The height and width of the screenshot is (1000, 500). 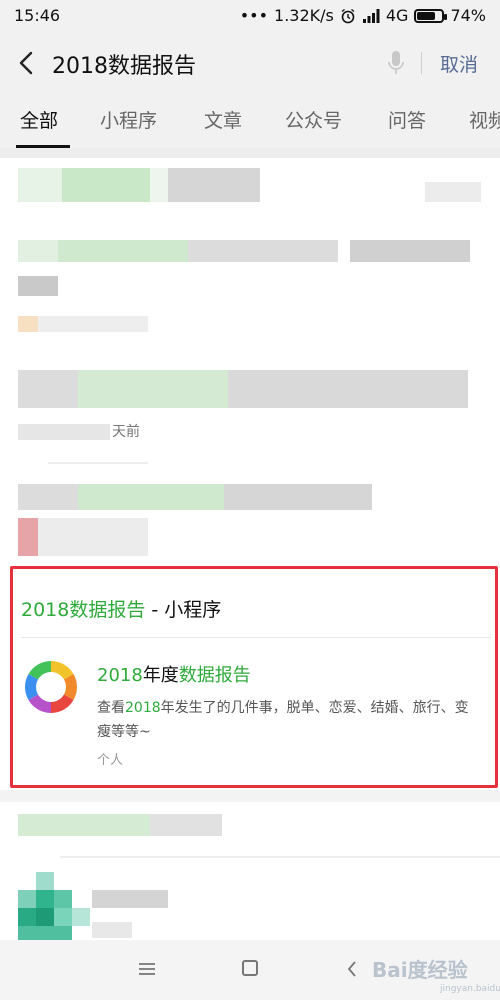 I want to click on section-separator, so click(x=250, y=153).